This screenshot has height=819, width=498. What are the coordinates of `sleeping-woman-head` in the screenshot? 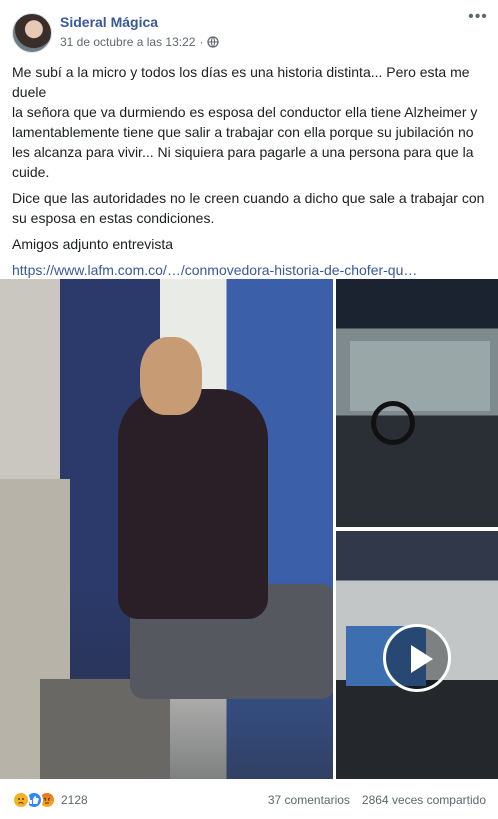 It's located at (171, 376).